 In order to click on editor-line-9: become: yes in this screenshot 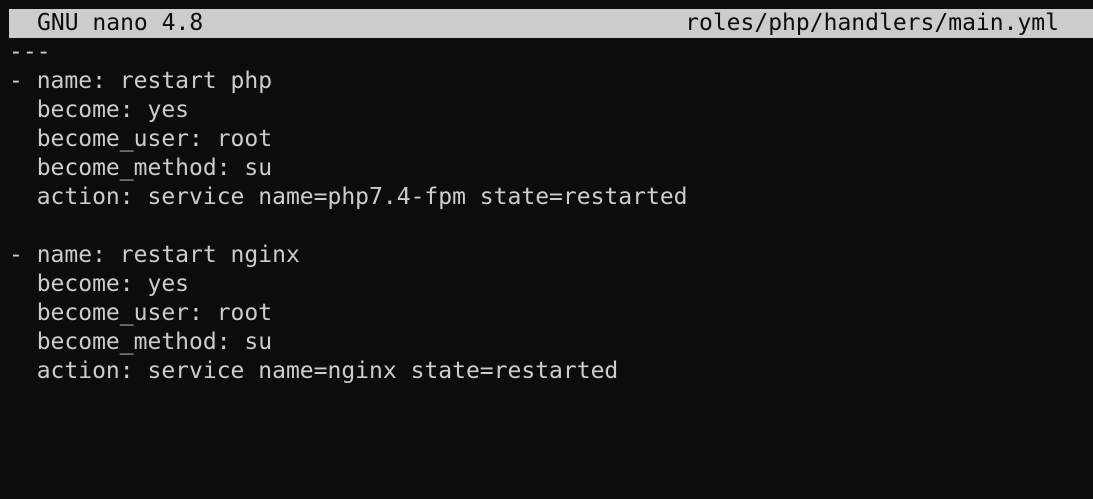, I will do `click(551, 284)`.